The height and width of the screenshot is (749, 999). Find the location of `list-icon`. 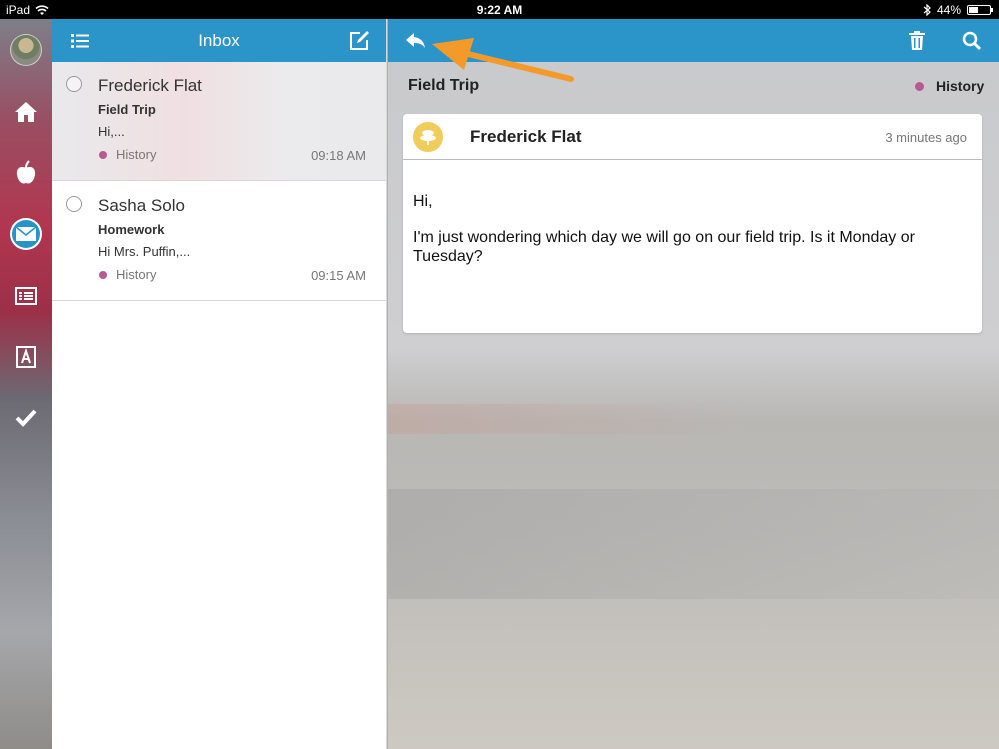

list-icon is located at coordinates (26, 296).